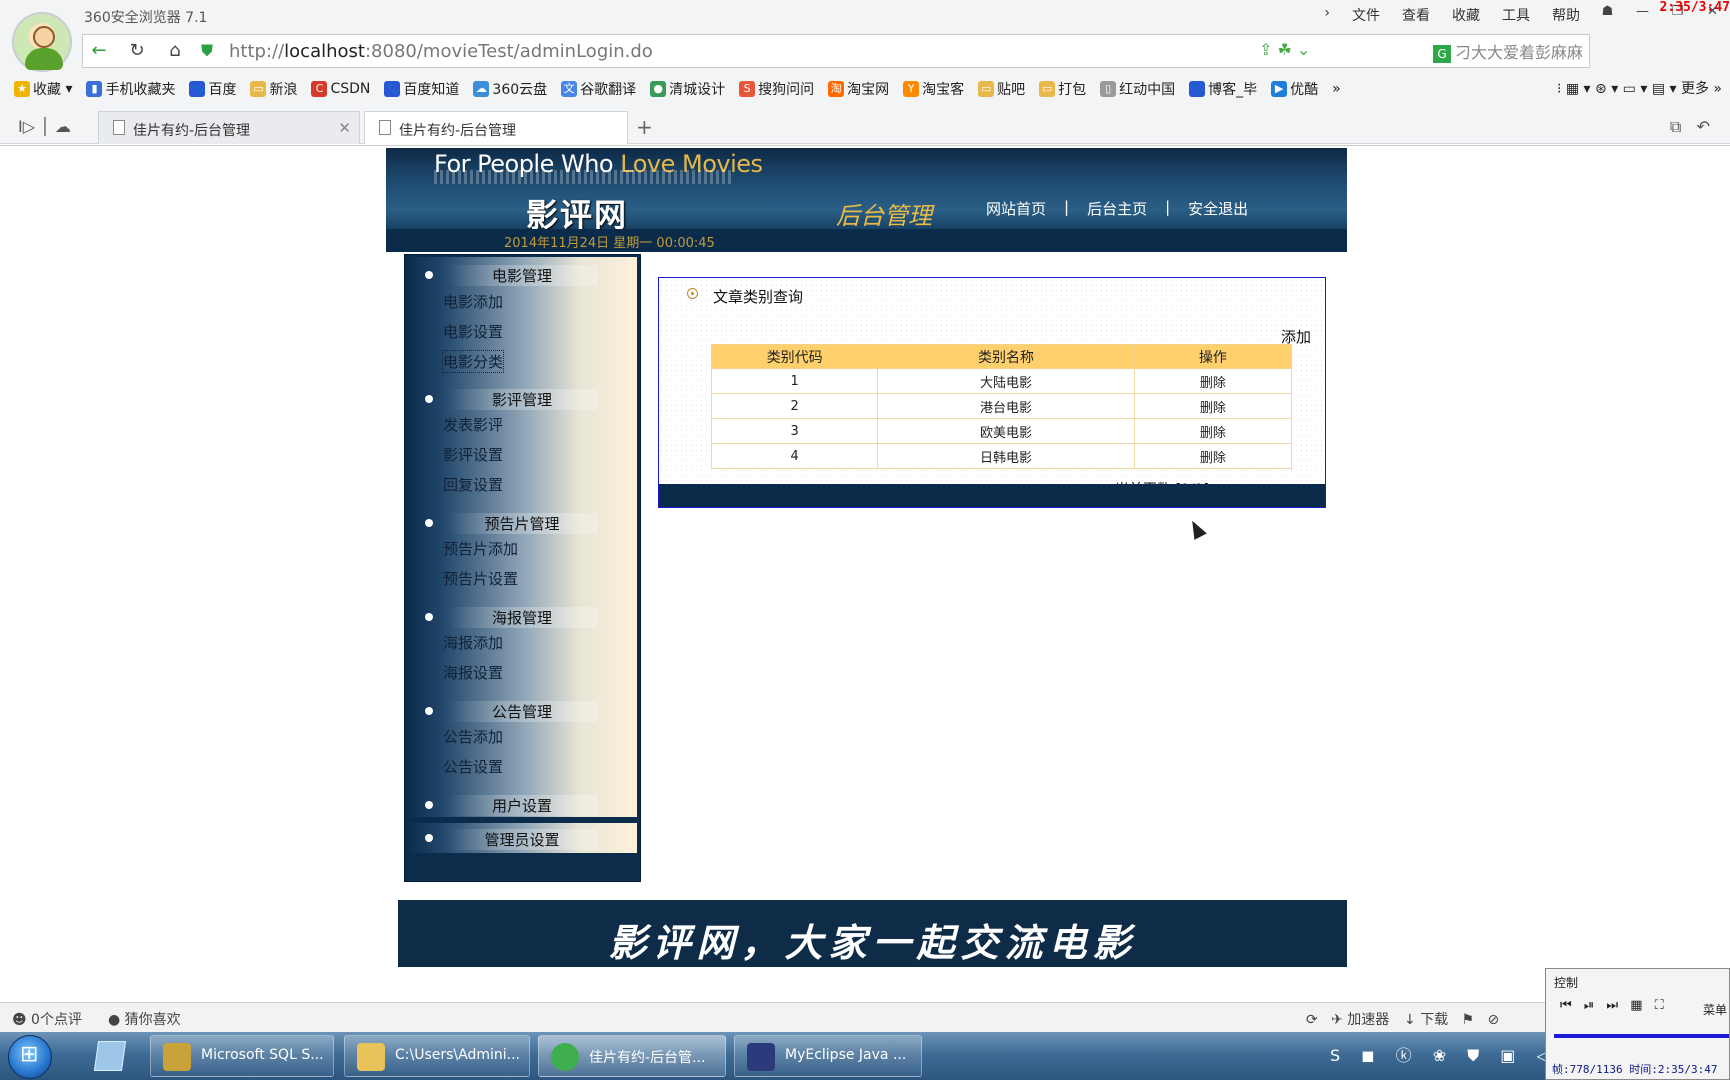 The width and height of the screenshot is (1730, 1080). What do you see at coordinates (1581, 51) in the screenshot?
I see `search-input: G刁大大爱着彭麻麻 ⌕` at bounding box center [1581, 51].